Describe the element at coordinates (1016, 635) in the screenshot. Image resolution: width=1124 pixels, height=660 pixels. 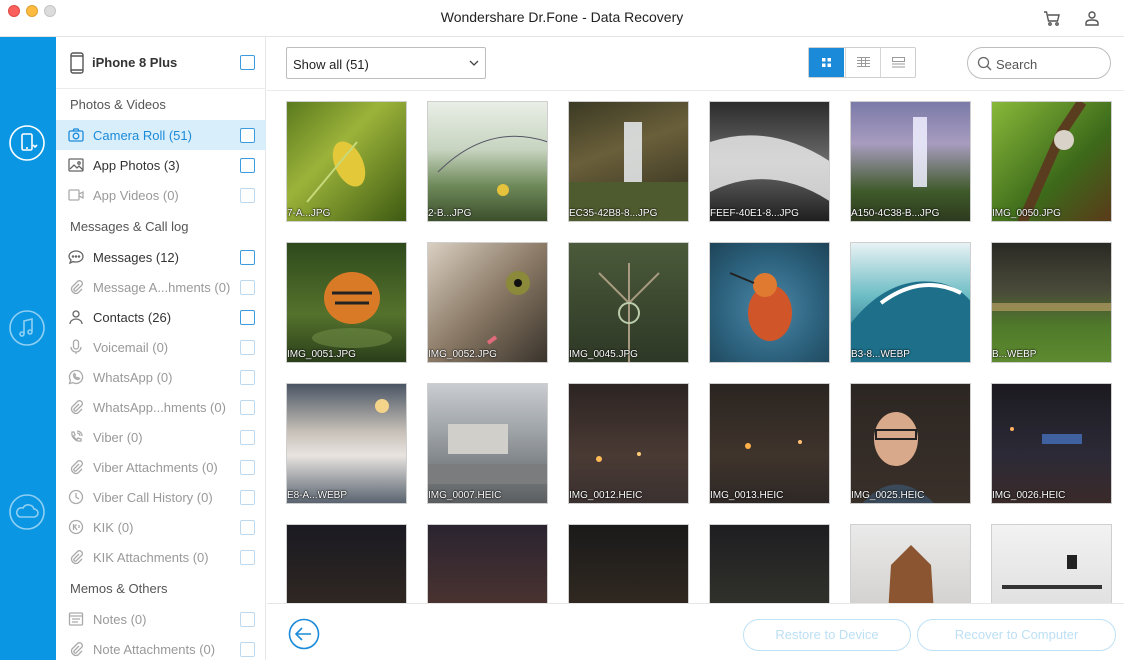
I see `recover-to-computer-button: Recover to Computer` at that location.